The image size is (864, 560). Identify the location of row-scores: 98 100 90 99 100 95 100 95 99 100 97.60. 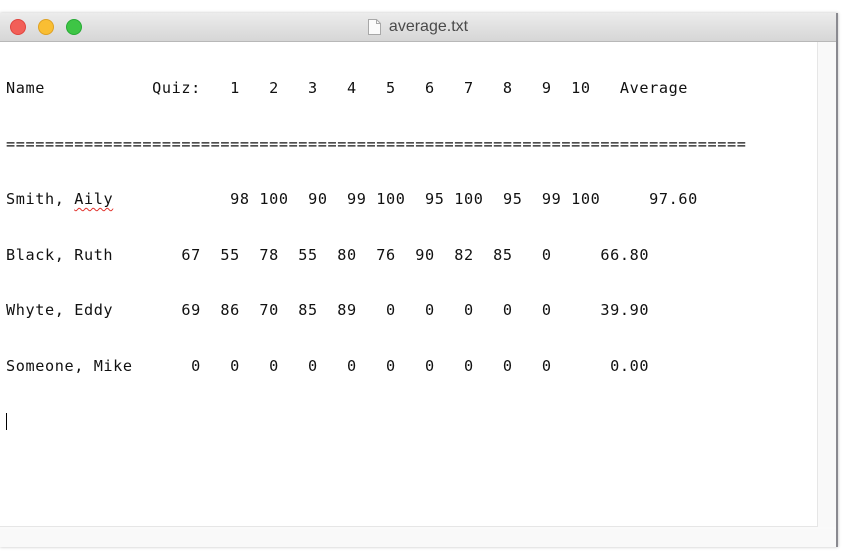
(405, 199).